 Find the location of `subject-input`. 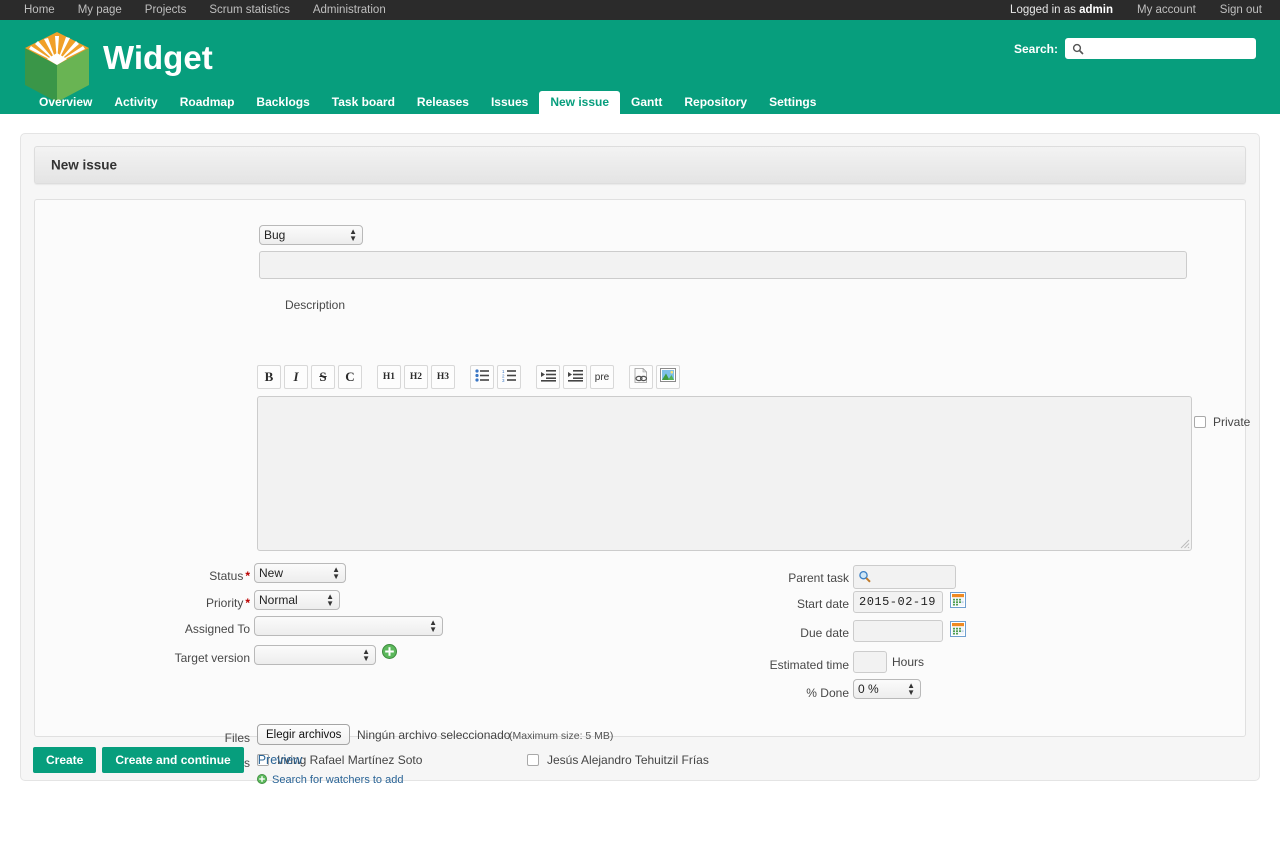

subject-input is located at coordinates (723, 265).